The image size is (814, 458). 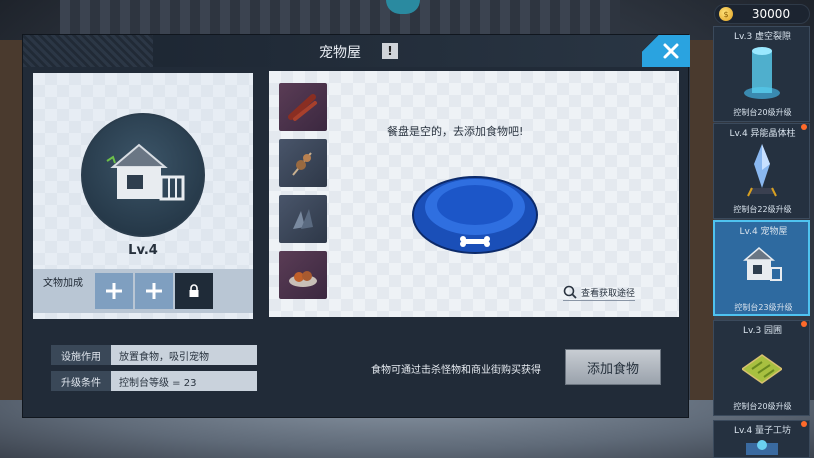 I want to click on sidebar-item-title: Lv.4 量子工坊, so click(x=762, y=431).